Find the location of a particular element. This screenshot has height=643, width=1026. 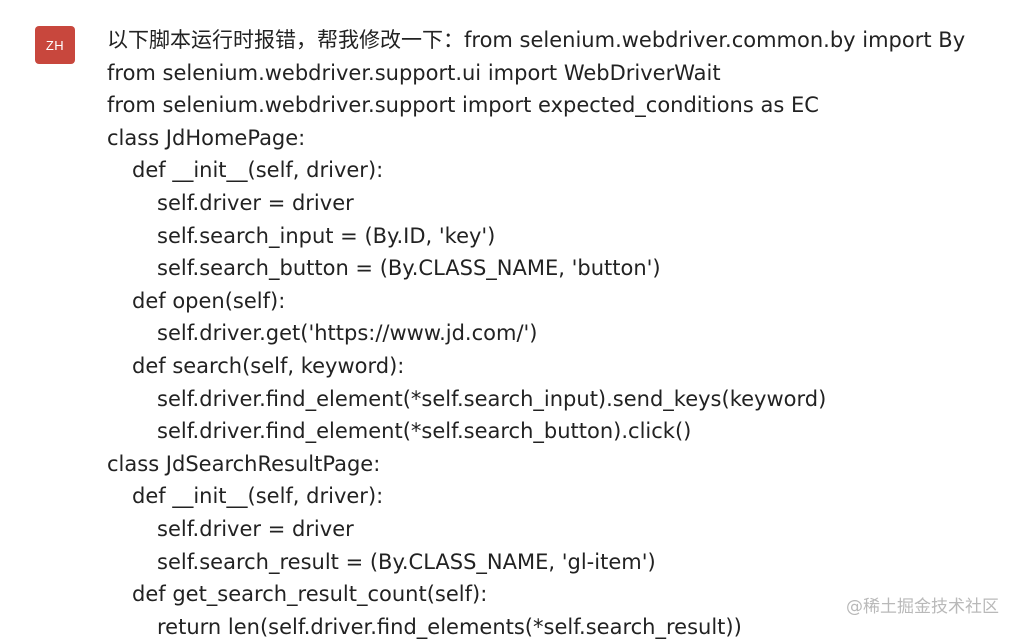

watermark: @稀土掘金技术社区 is located at coordinates (922, 607).